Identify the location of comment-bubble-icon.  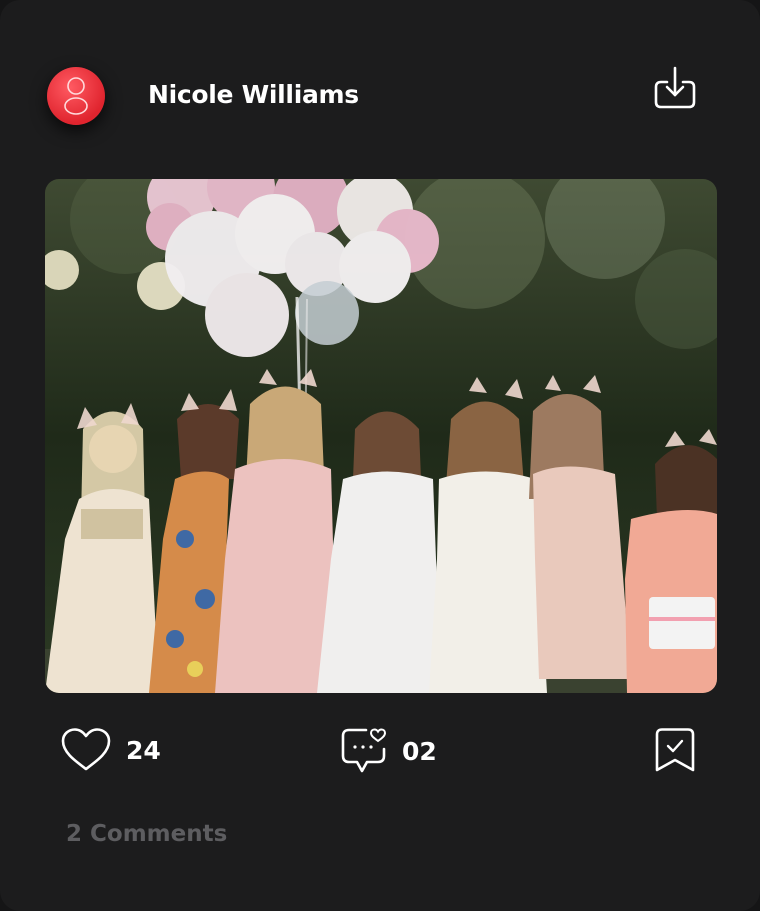
(364, 750).